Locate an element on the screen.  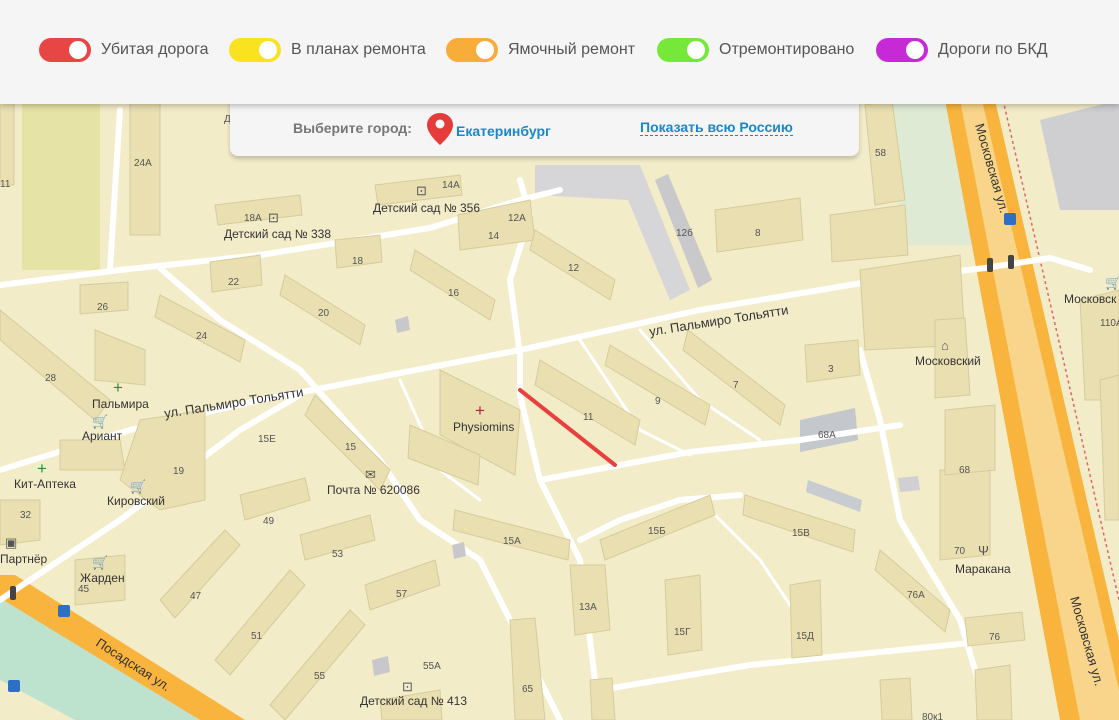
svg-text: 12А is located at coordinates (517, 218).